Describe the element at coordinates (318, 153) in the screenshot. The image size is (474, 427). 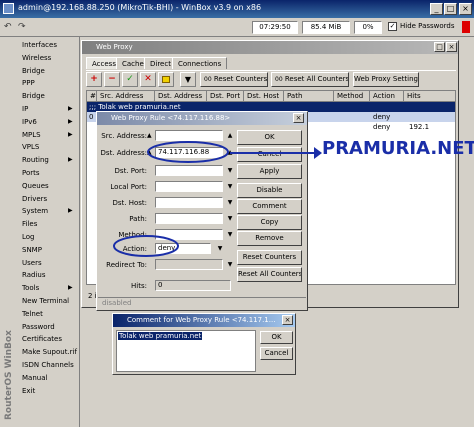
I see `annotation-arrowhead` at that location.